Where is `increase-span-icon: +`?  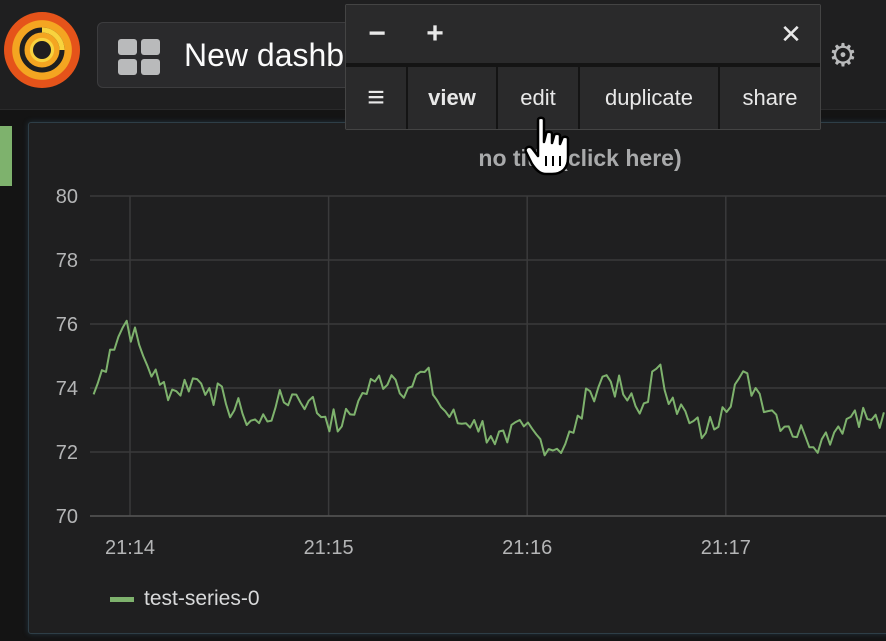
increase-span-icon: + is located at coordinates (435, 34).